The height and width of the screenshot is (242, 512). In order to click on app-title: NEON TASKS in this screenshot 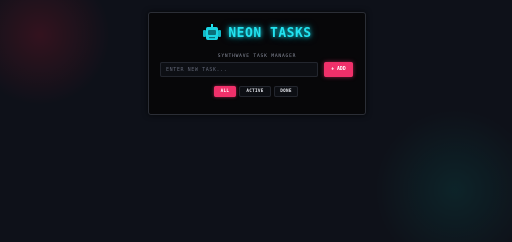, I will do `click(270, 33)`.